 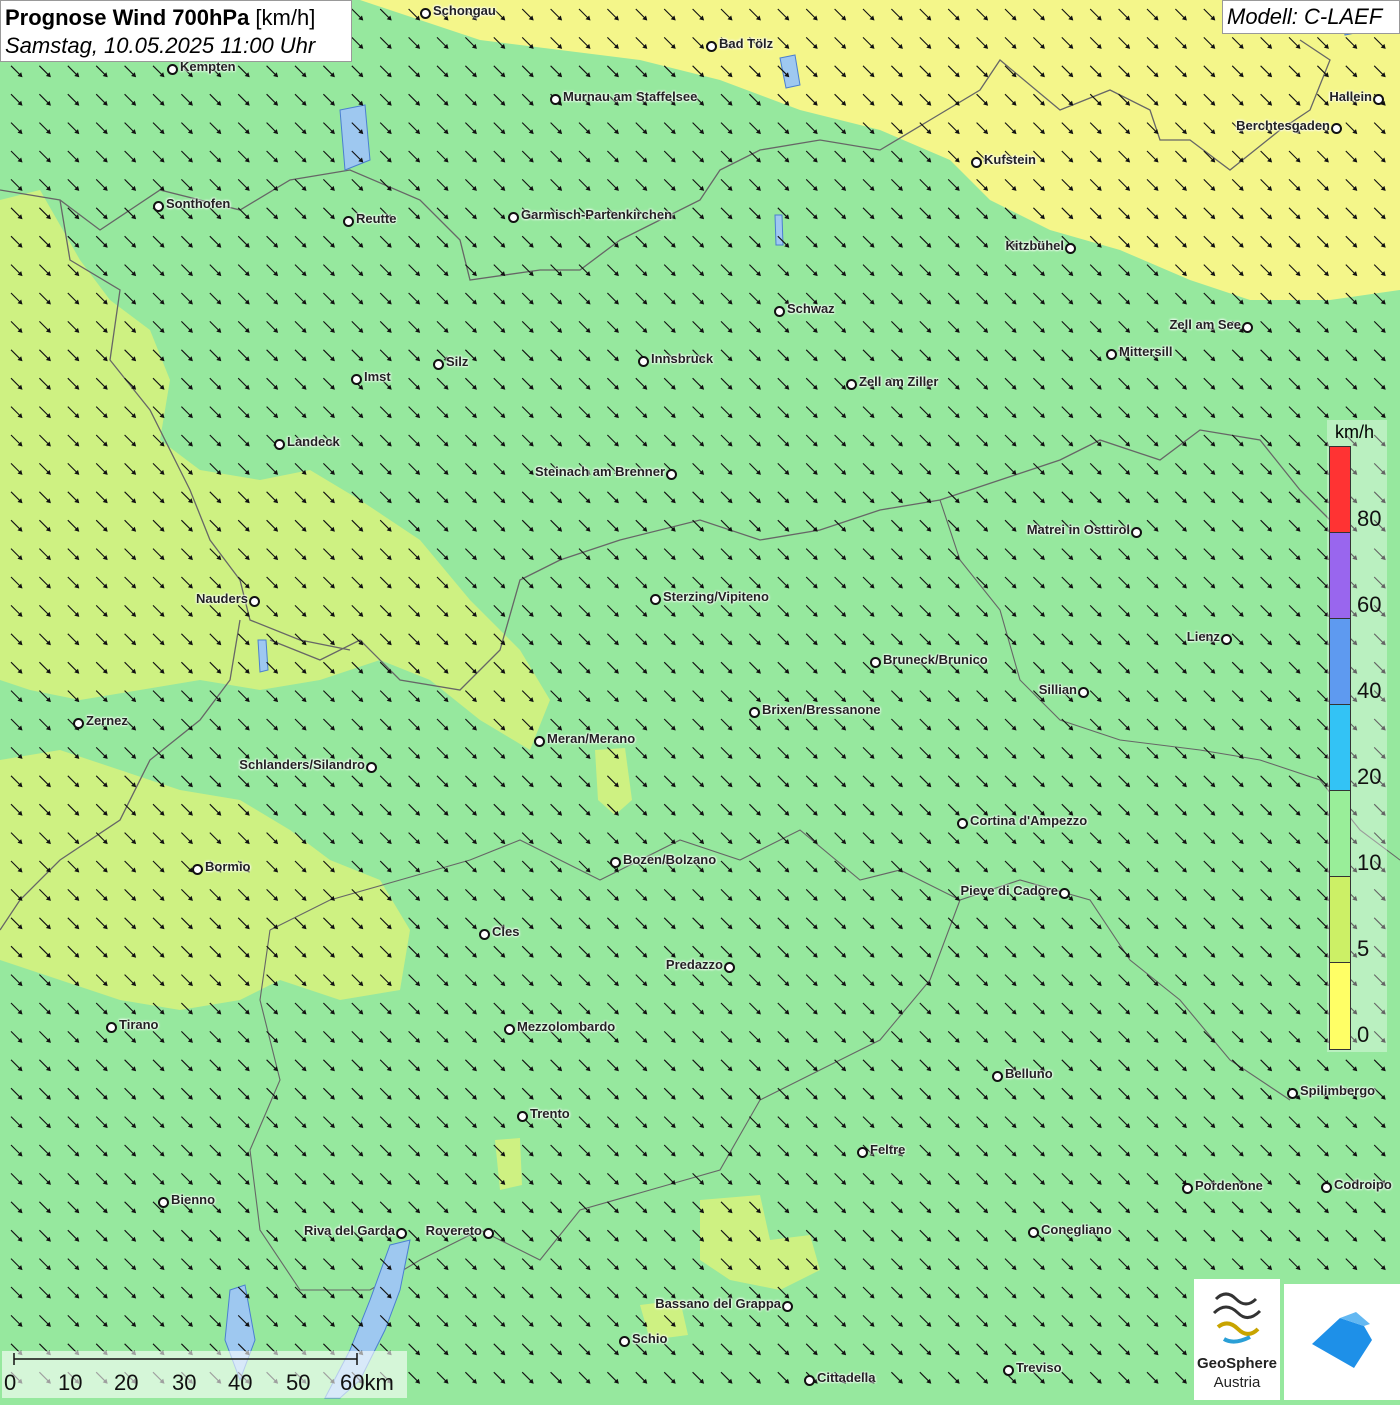 I want to click on app-logo, so click(x=1342, y=1342).